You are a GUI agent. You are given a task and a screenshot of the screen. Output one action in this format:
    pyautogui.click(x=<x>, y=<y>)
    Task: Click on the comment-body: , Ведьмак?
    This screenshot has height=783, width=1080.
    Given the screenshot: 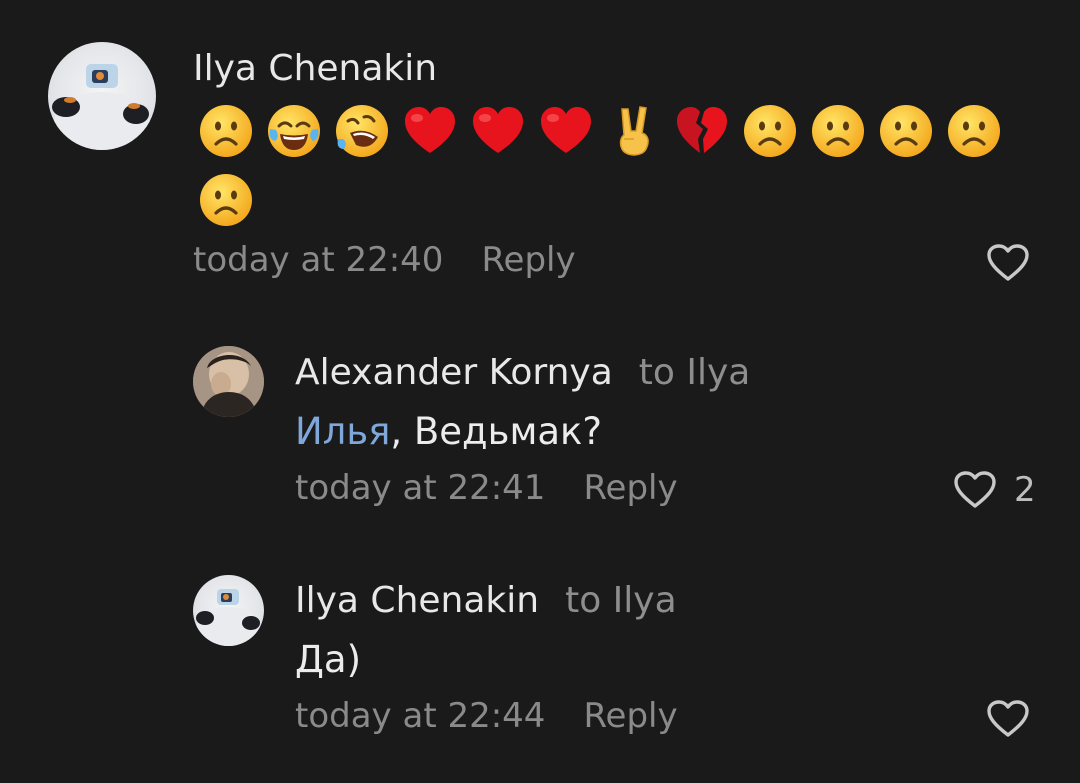 What is the action you would take?
    pyautogui.click(x=496, y=431)
    